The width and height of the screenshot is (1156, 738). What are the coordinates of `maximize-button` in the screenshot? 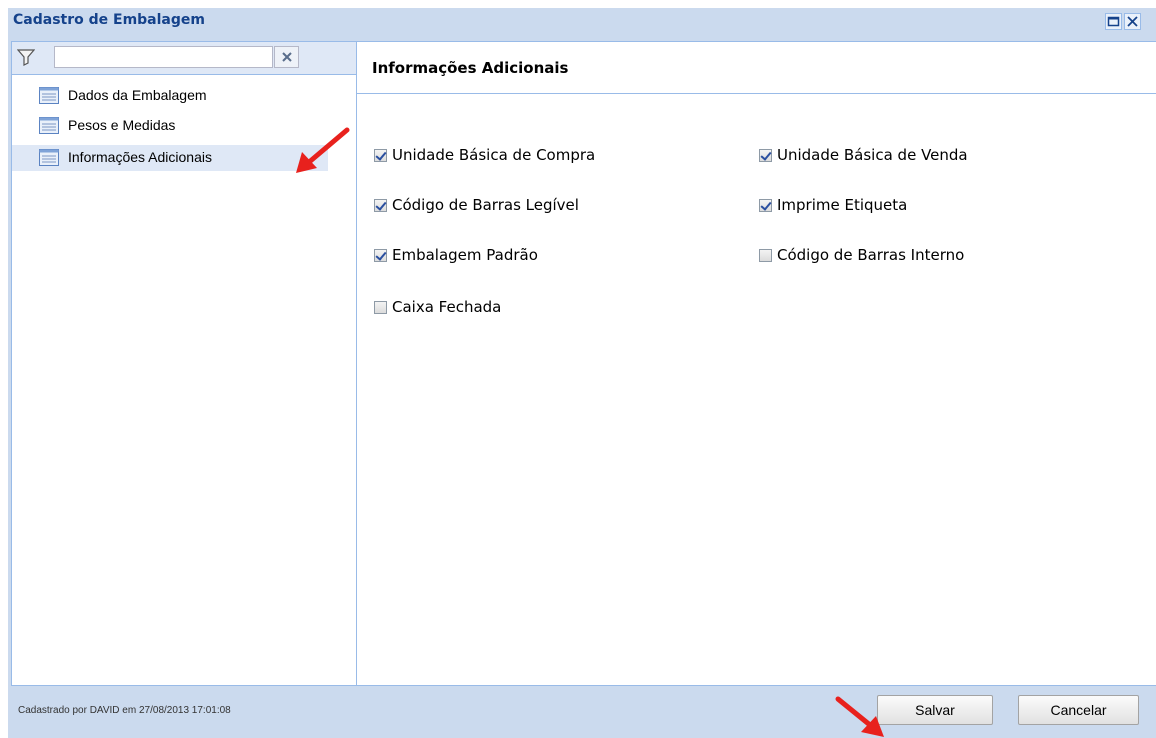 It's located at (1113, 21).